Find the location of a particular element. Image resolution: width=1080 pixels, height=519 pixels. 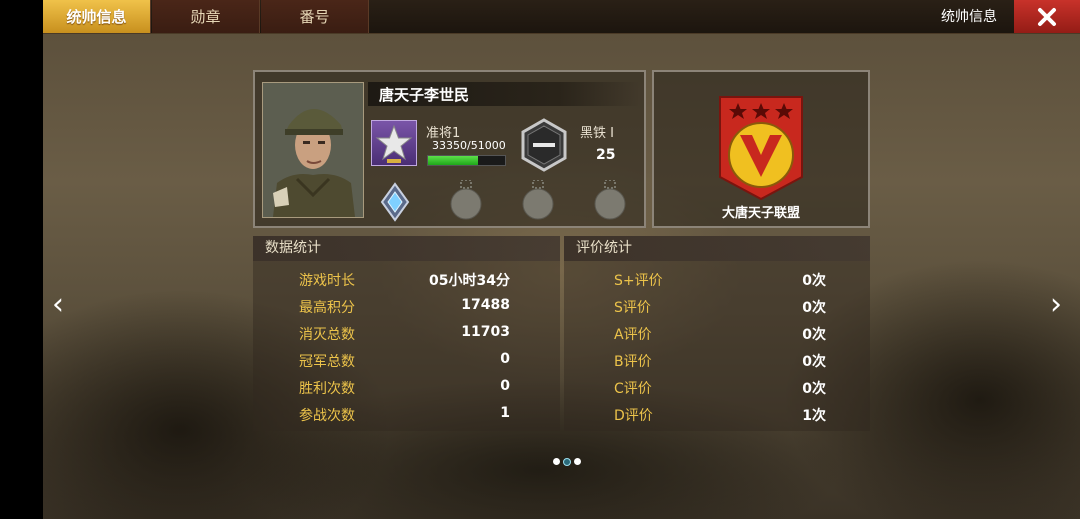

rating-label-splus: S+评价 is located at coordinates (638, 281).